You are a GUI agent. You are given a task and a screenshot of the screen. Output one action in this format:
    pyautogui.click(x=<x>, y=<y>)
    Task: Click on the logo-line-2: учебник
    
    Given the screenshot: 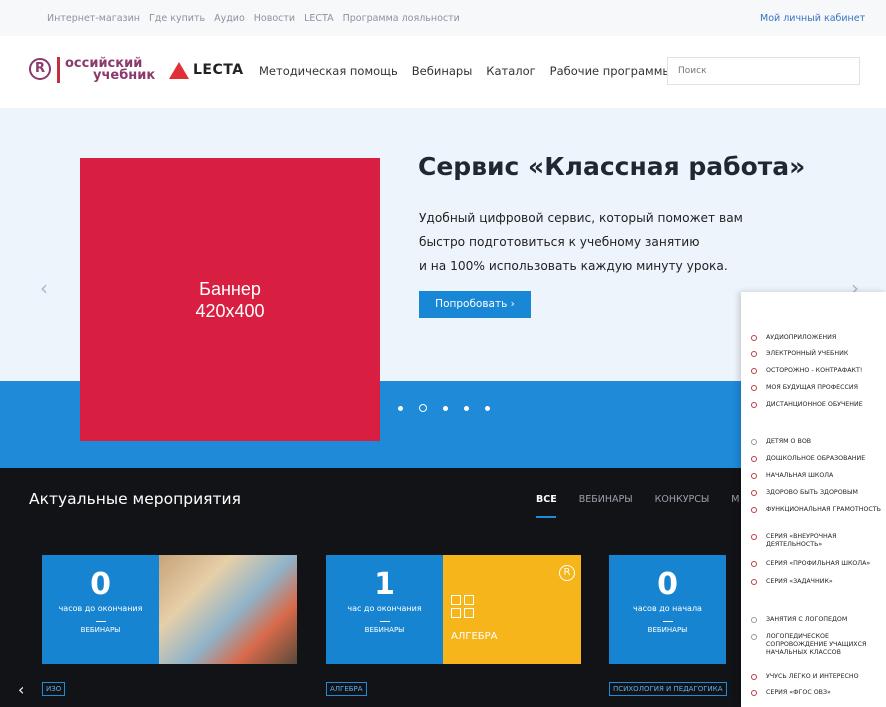 What is the action you would take?
    pyautogui.click(x=124, y=75)
    